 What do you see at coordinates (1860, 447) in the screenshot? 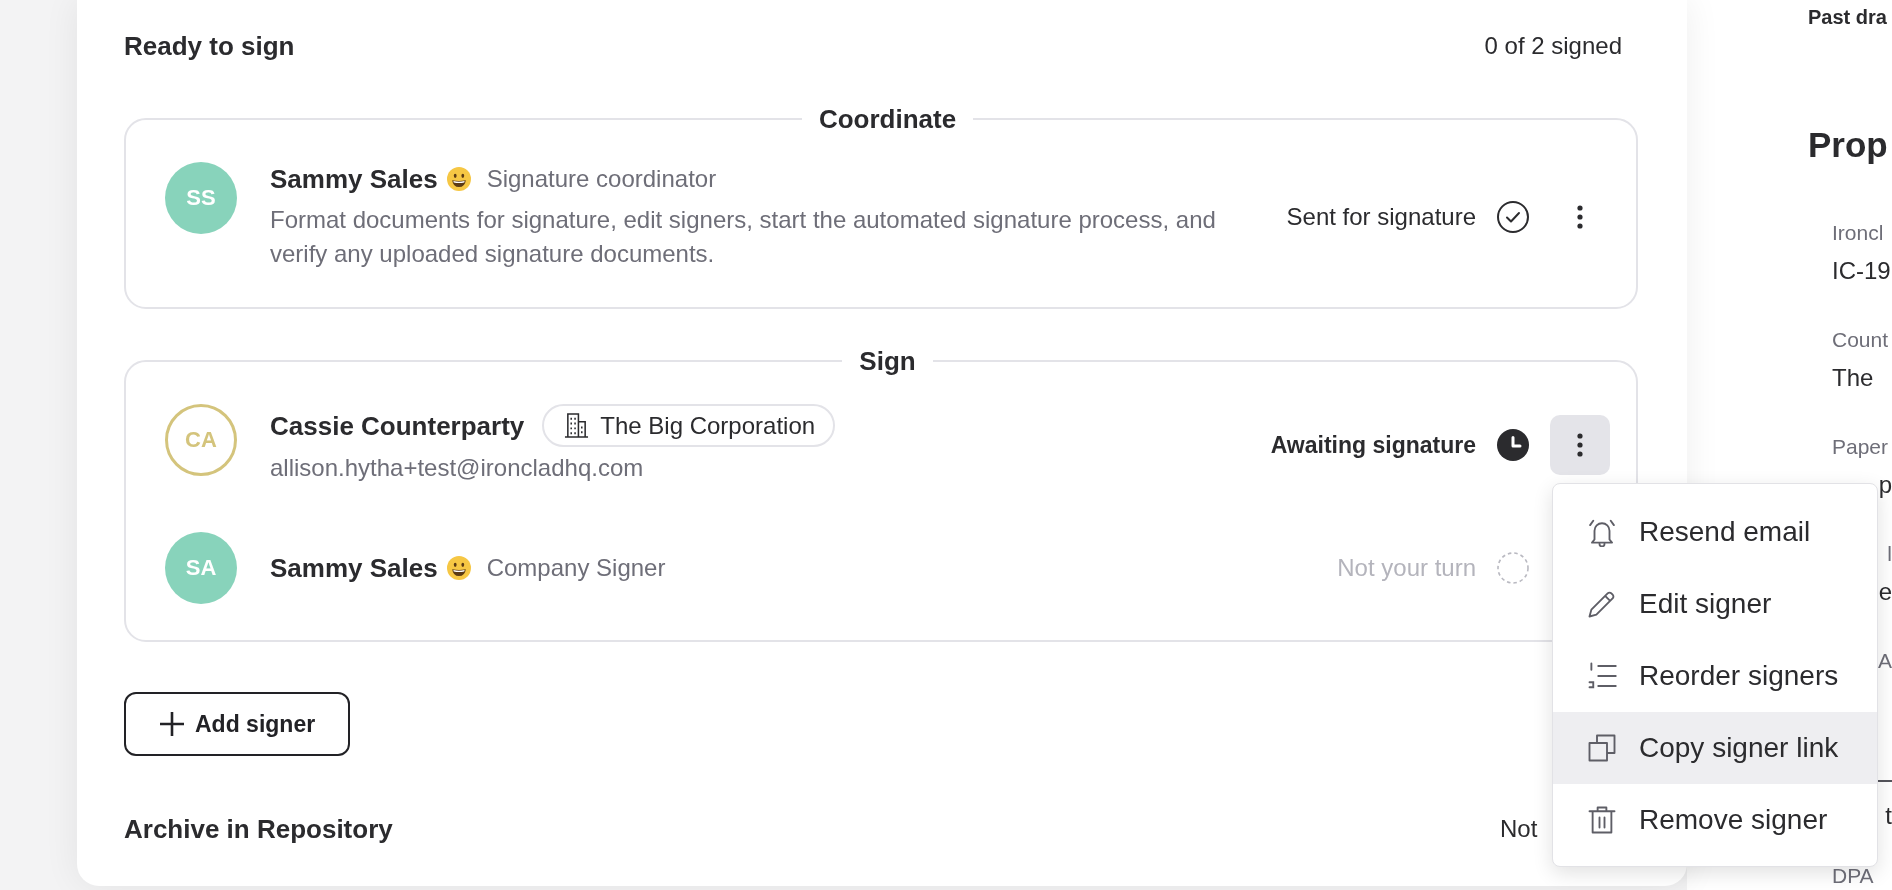
I see `field-label: Paper` at bounding box center [1860, 447].